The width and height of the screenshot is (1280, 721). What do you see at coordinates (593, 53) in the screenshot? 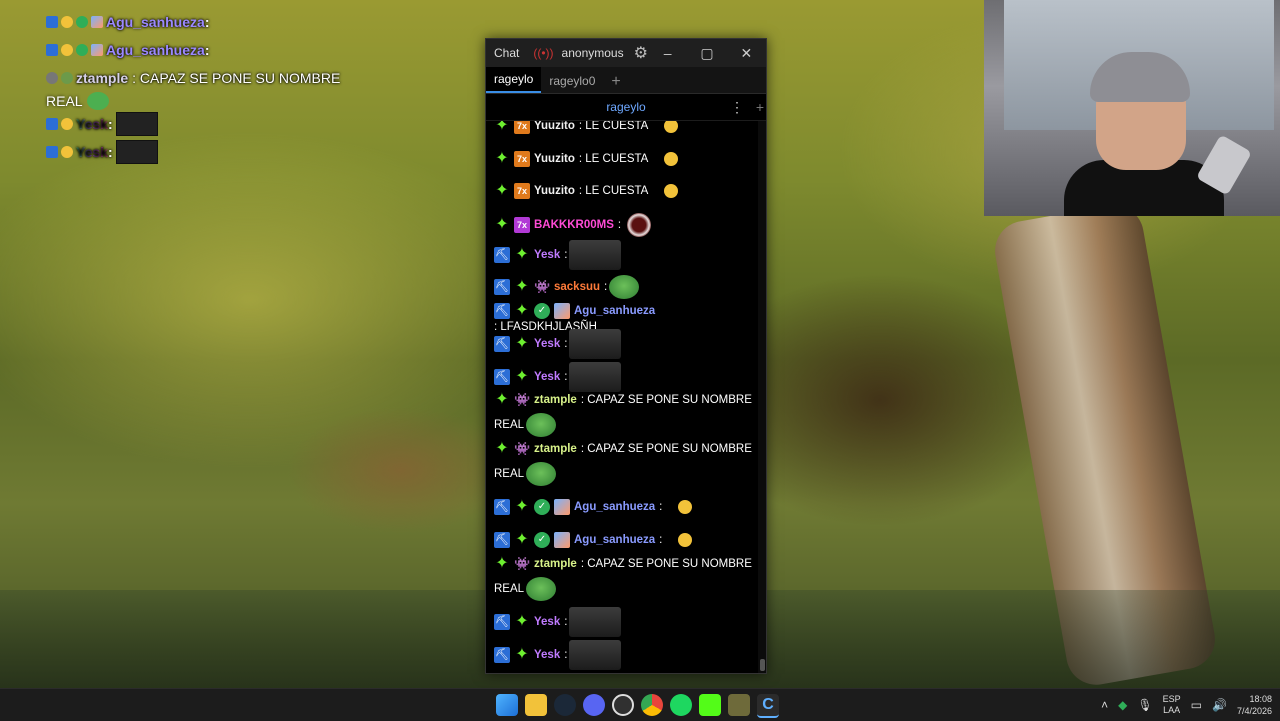
I see `account-button: anonymous` at bounding box center [593, 53].